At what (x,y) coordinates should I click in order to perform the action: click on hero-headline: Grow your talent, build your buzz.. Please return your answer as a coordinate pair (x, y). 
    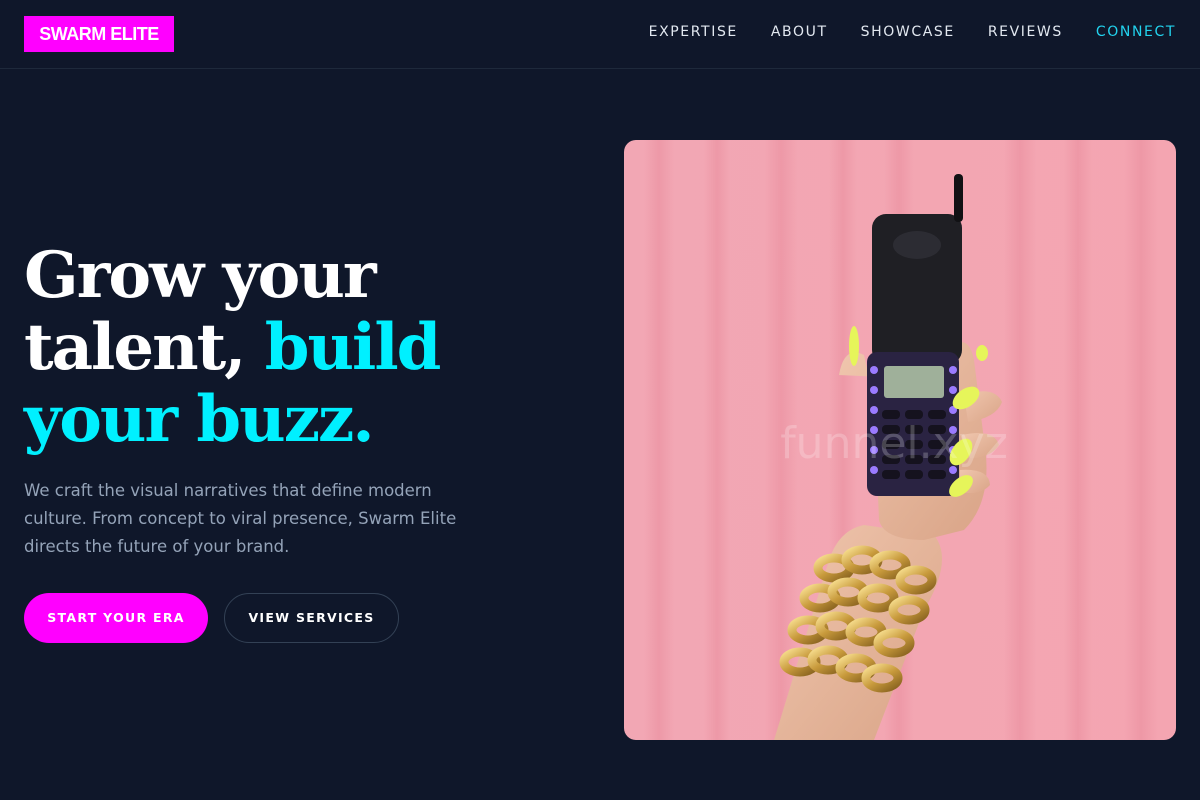
    Looking at the image, I should click on (284, 348).